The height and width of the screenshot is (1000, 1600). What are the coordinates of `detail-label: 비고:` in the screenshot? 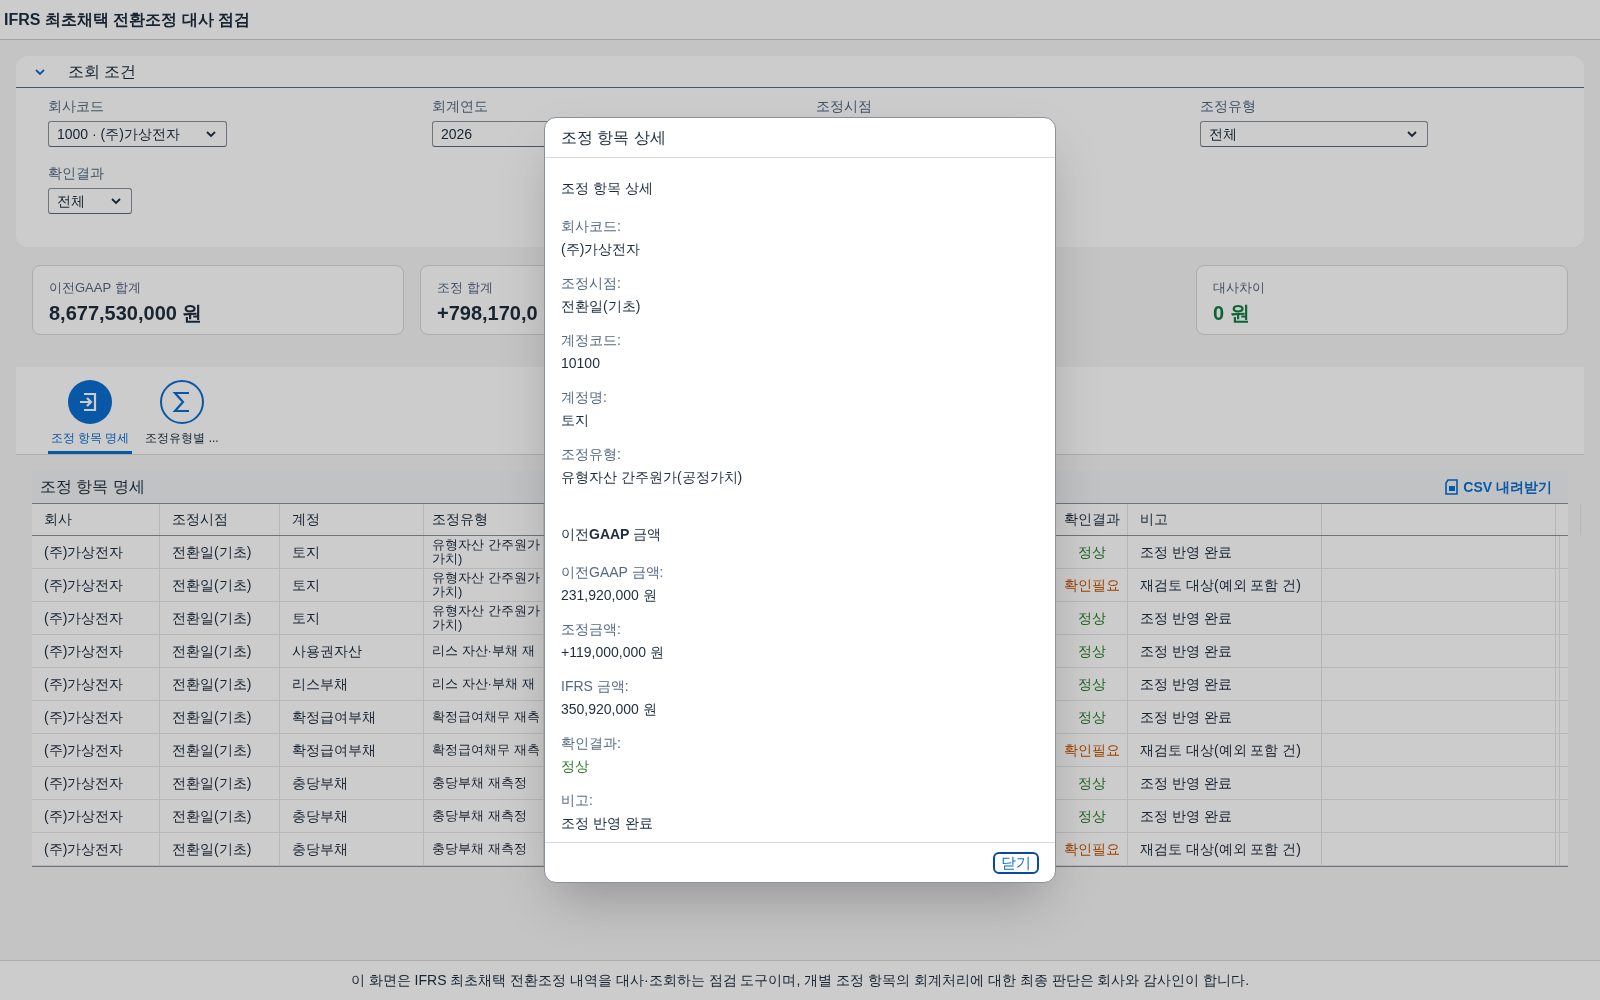 It's located at (577, 800).